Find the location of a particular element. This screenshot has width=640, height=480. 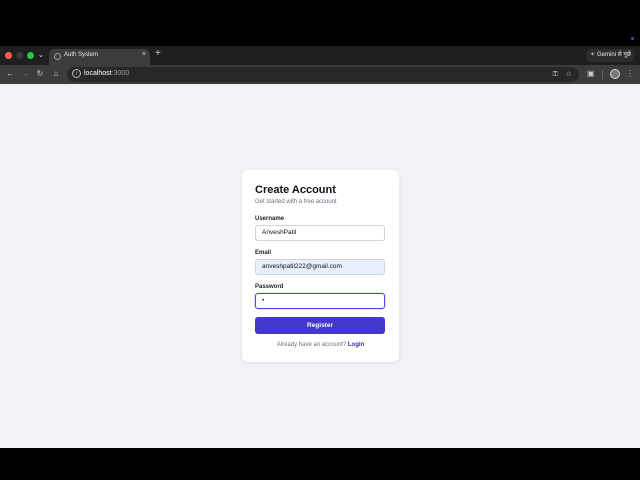

login-link: Login is located at coordinates (356, 345).